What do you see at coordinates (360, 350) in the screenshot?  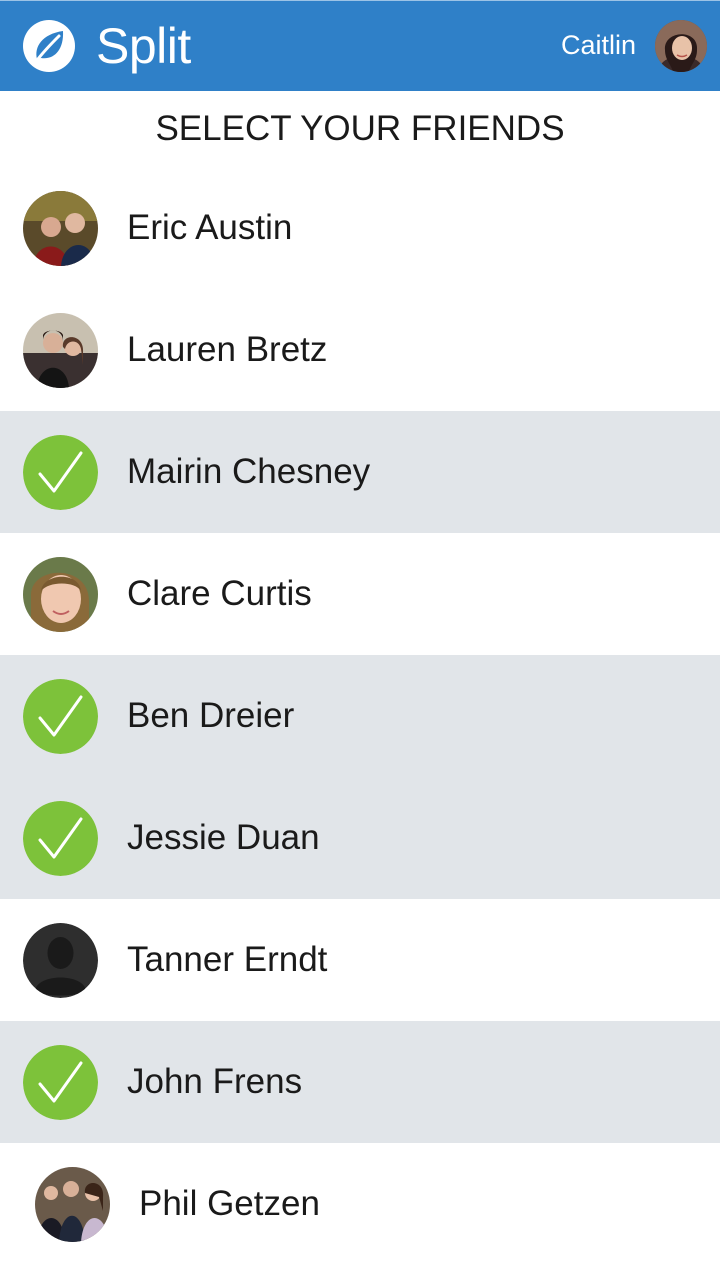 I see `friend-row: Lauren Bretz` at bounding box center [360, 350].